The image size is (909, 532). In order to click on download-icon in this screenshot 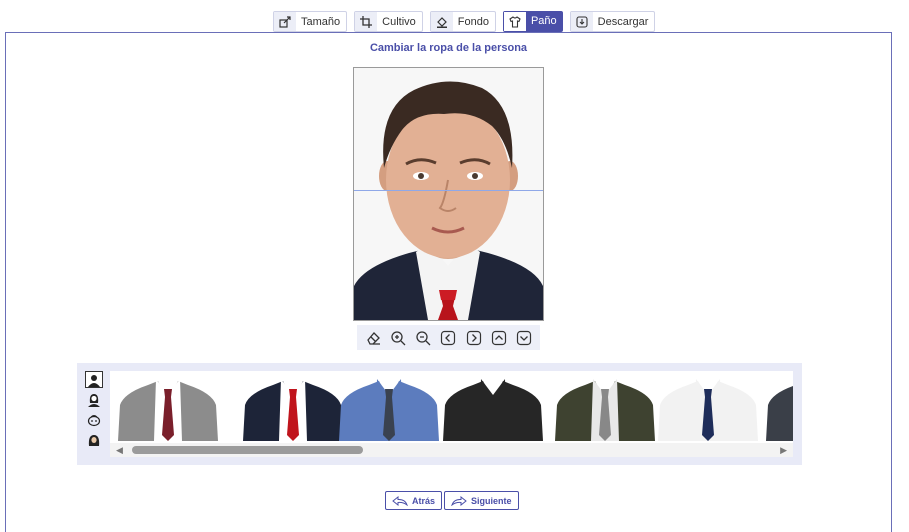, I will do `click(581, 21)`.